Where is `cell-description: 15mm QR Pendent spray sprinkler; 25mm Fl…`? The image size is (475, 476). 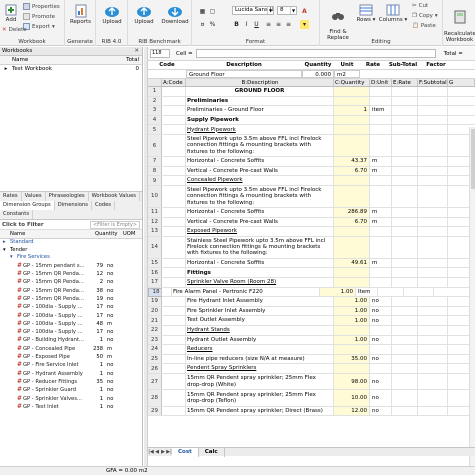 cell-description: 15mm QR Pendent spray sprinkler; 25mm Fl… is located at coordinates (260, 398).